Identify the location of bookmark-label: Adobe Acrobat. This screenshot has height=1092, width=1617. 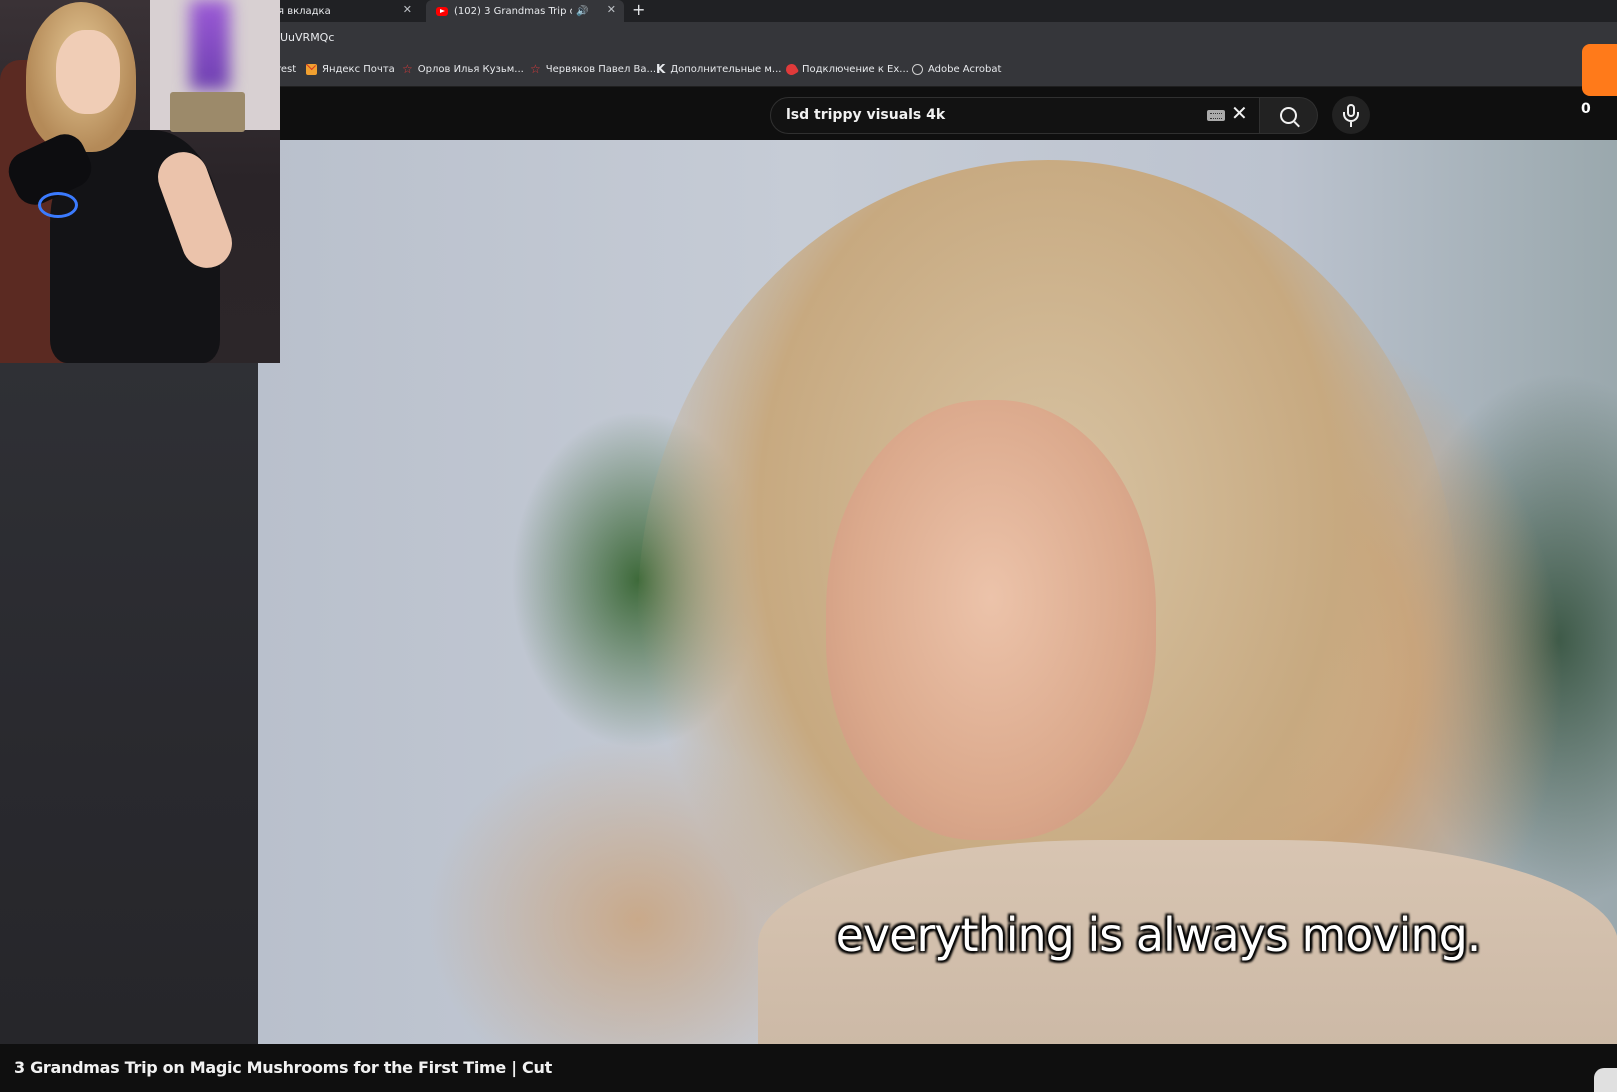
(965, 69).